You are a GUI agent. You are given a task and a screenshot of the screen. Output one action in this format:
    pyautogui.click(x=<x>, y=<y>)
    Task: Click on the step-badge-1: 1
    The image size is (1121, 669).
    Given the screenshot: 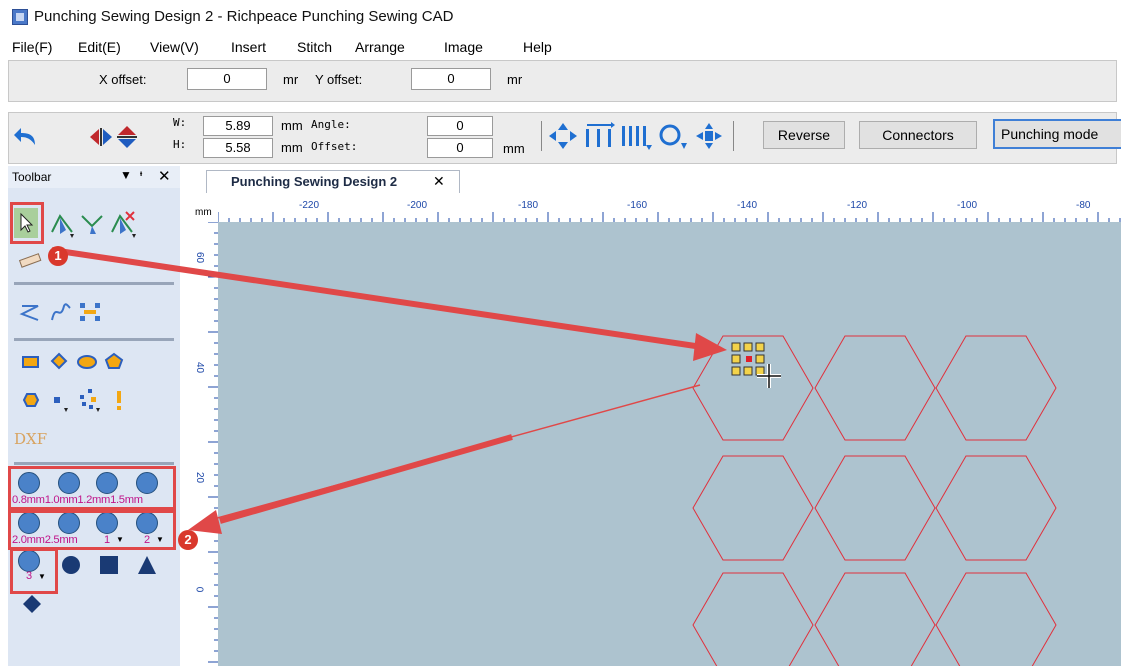 What is the action you would take?
    pyautogui.click(x=58, y=256)
    